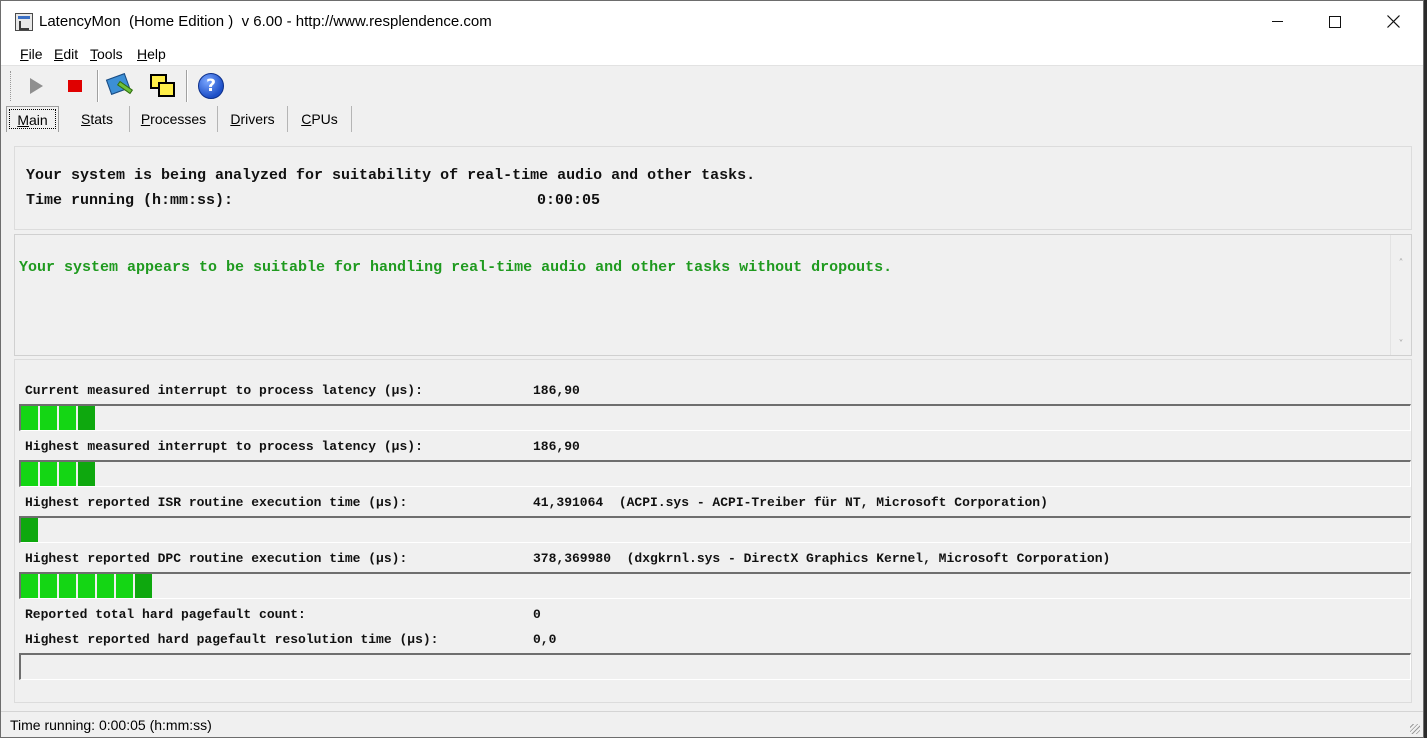 The height and width of the screenshot is (738, 1427). What do you see at coordinates (712, 54) in the screenshot?
I see `menu-bar: File Edit Tools Help` at bounding box center [712, 54].